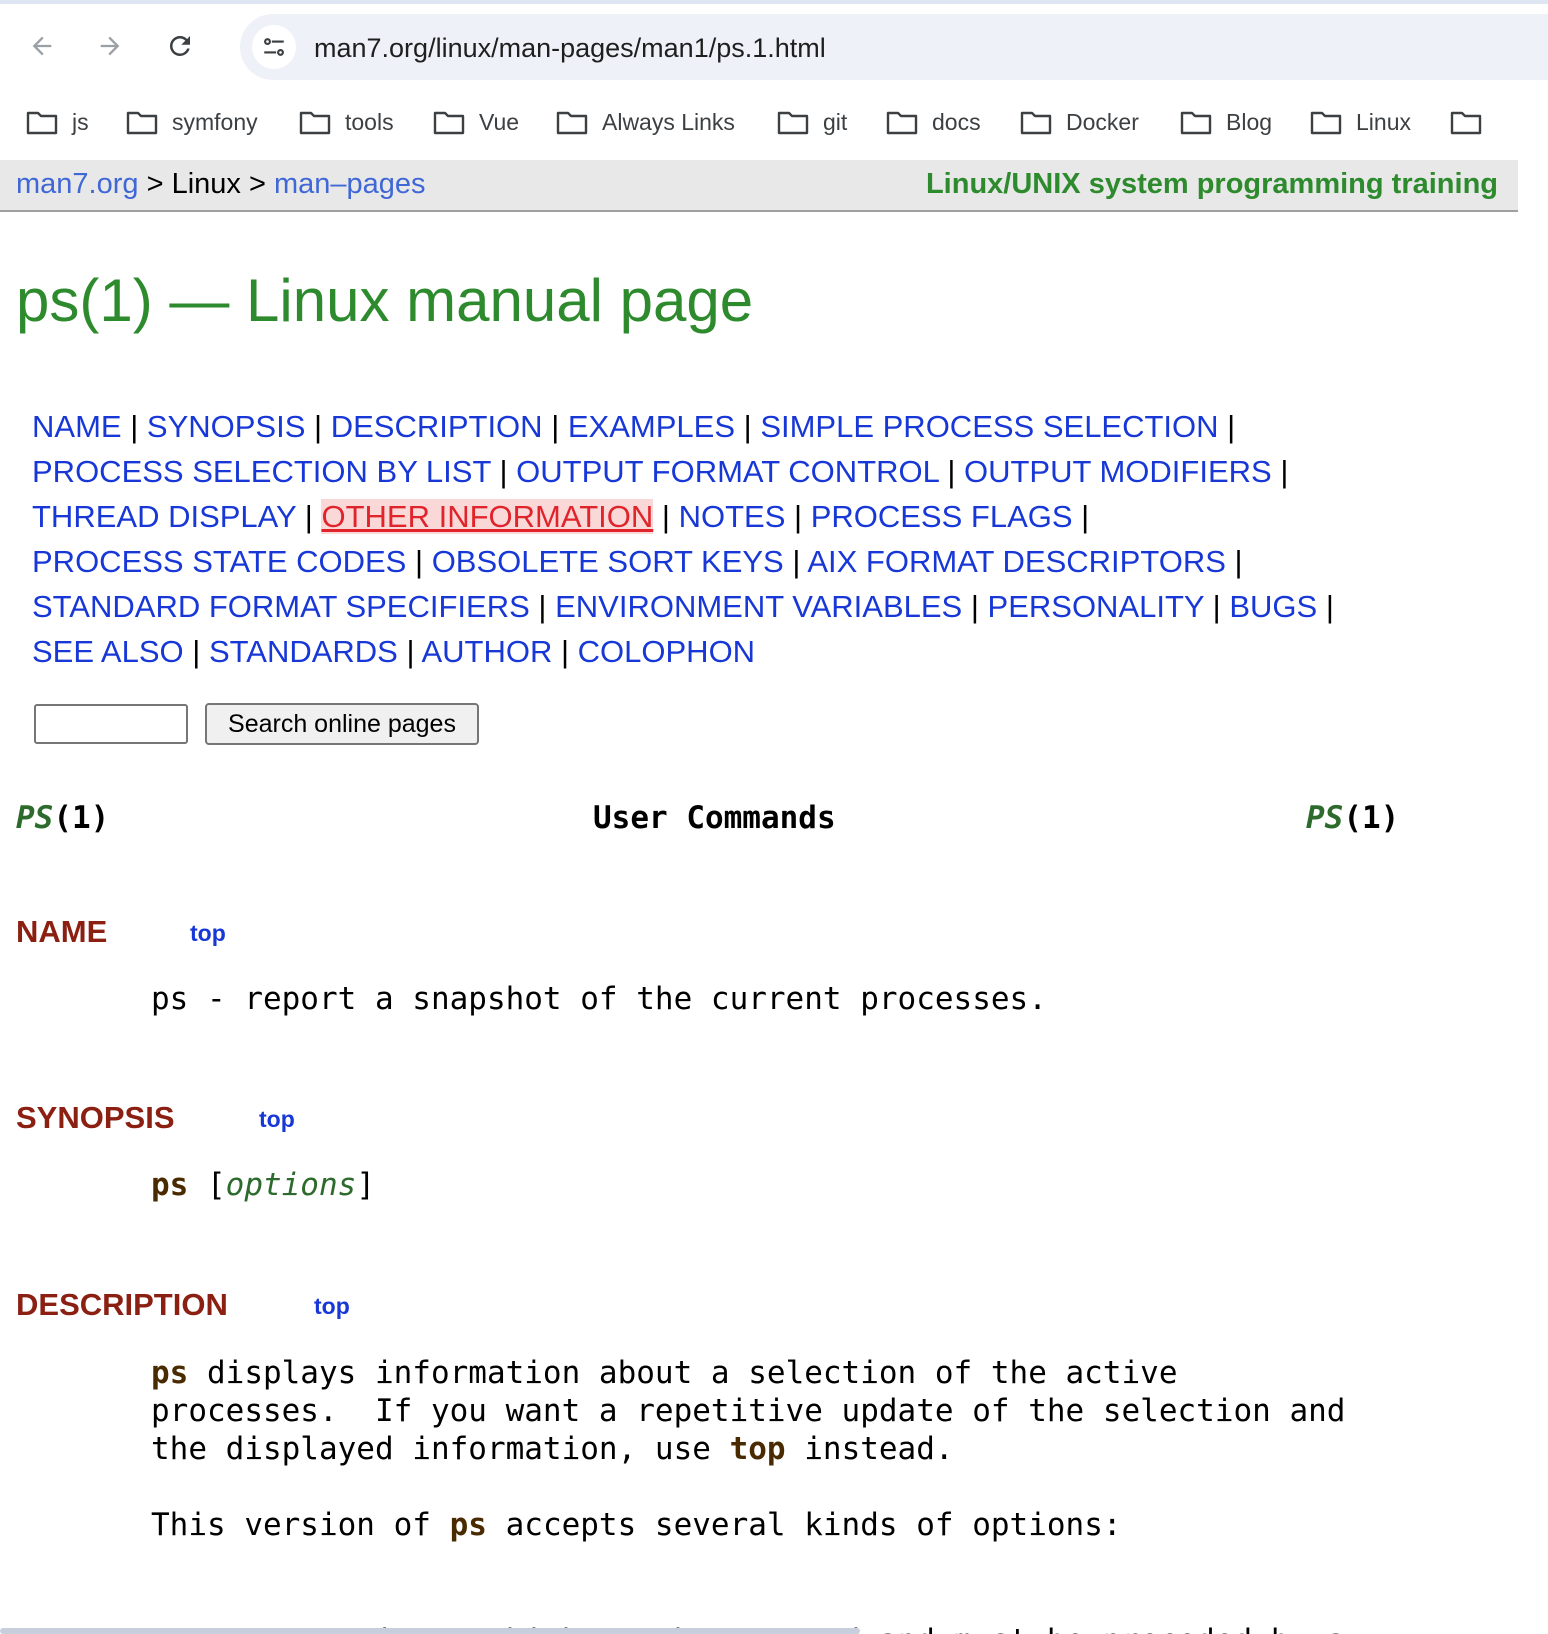 Image resolution: width=1548 pixels, height=1634 pixels. Describe the element at coordinates (732, 516) in the screenshot. I see `toc-link-notes: NOTES` at that location.